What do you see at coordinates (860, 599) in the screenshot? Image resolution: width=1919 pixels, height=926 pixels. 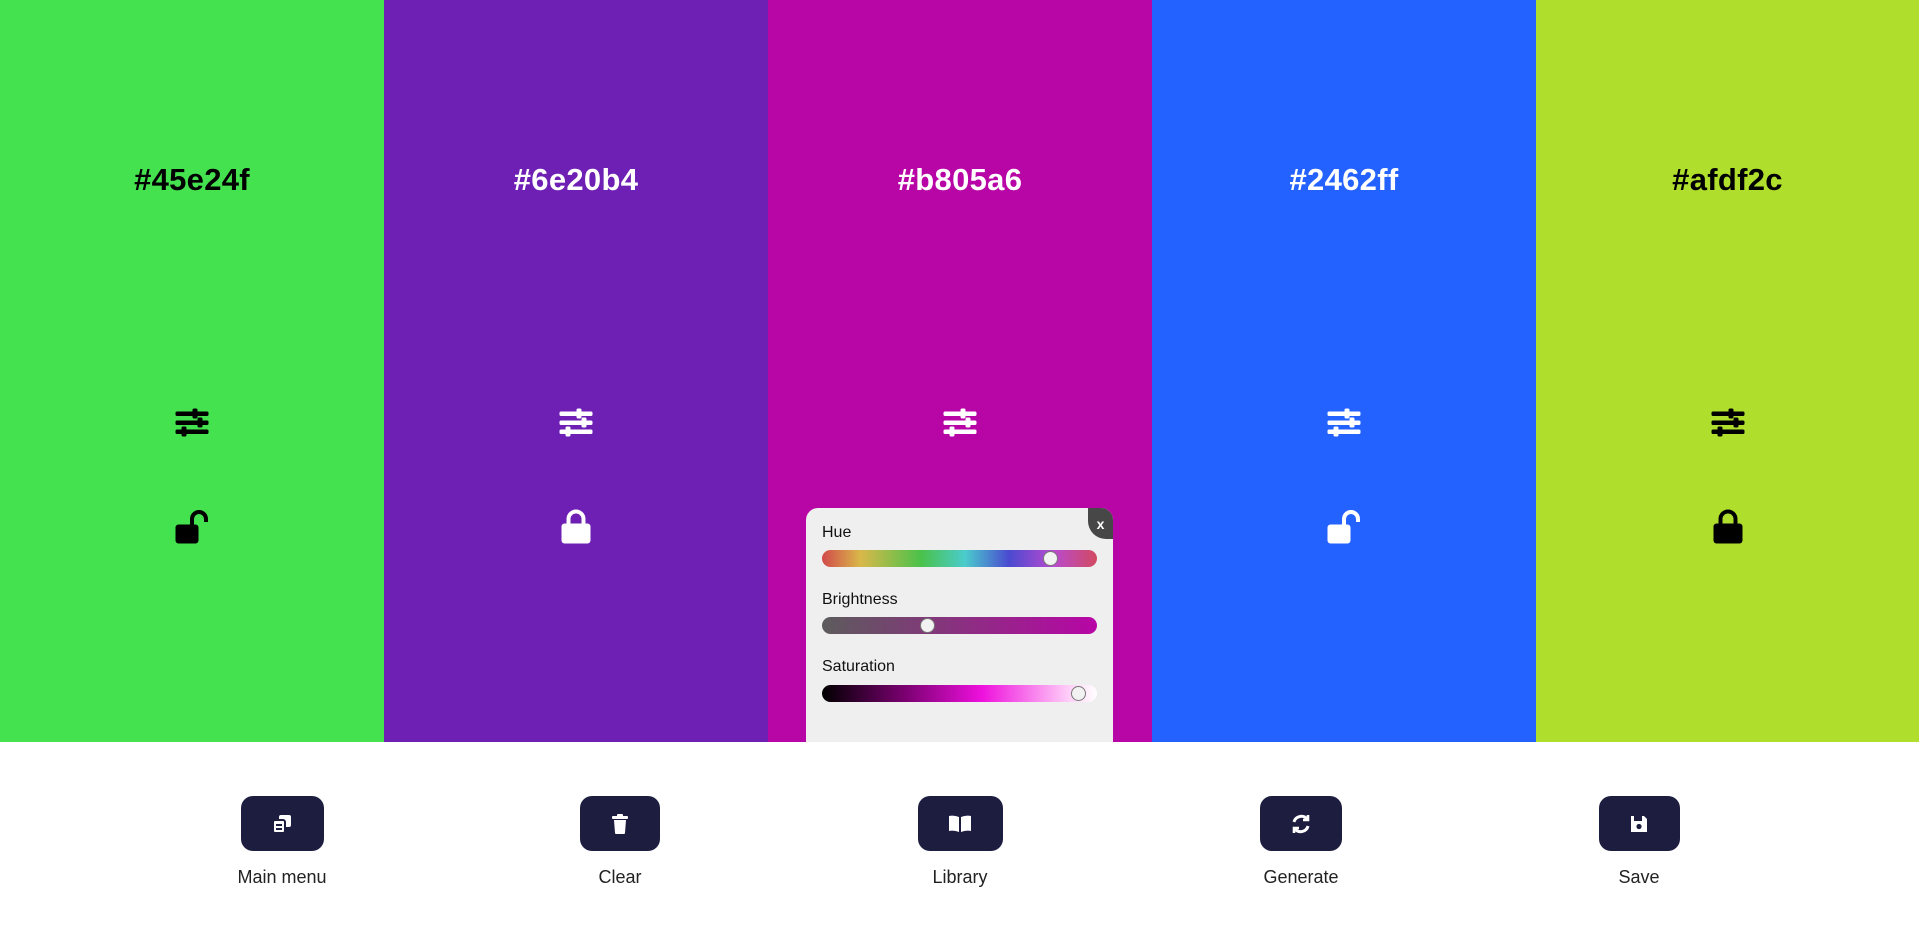 I see `brightness-label: Brightness` at bounding box center [860, 599].